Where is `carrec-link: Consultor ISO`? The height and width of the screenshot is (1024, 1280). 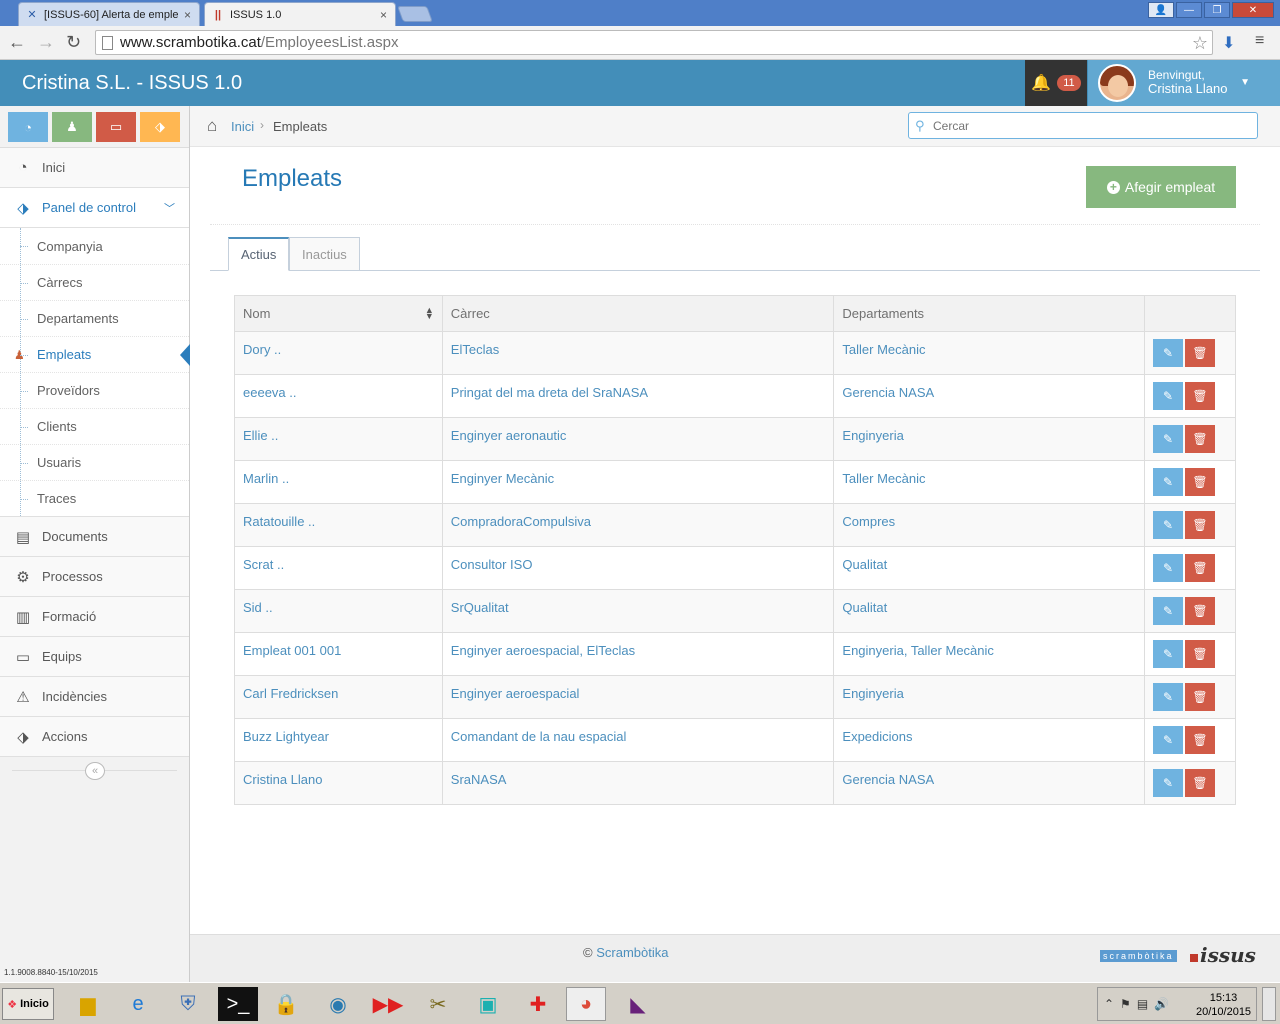
carrec-link: Consultor ISO is located at coordinates (492, 564).